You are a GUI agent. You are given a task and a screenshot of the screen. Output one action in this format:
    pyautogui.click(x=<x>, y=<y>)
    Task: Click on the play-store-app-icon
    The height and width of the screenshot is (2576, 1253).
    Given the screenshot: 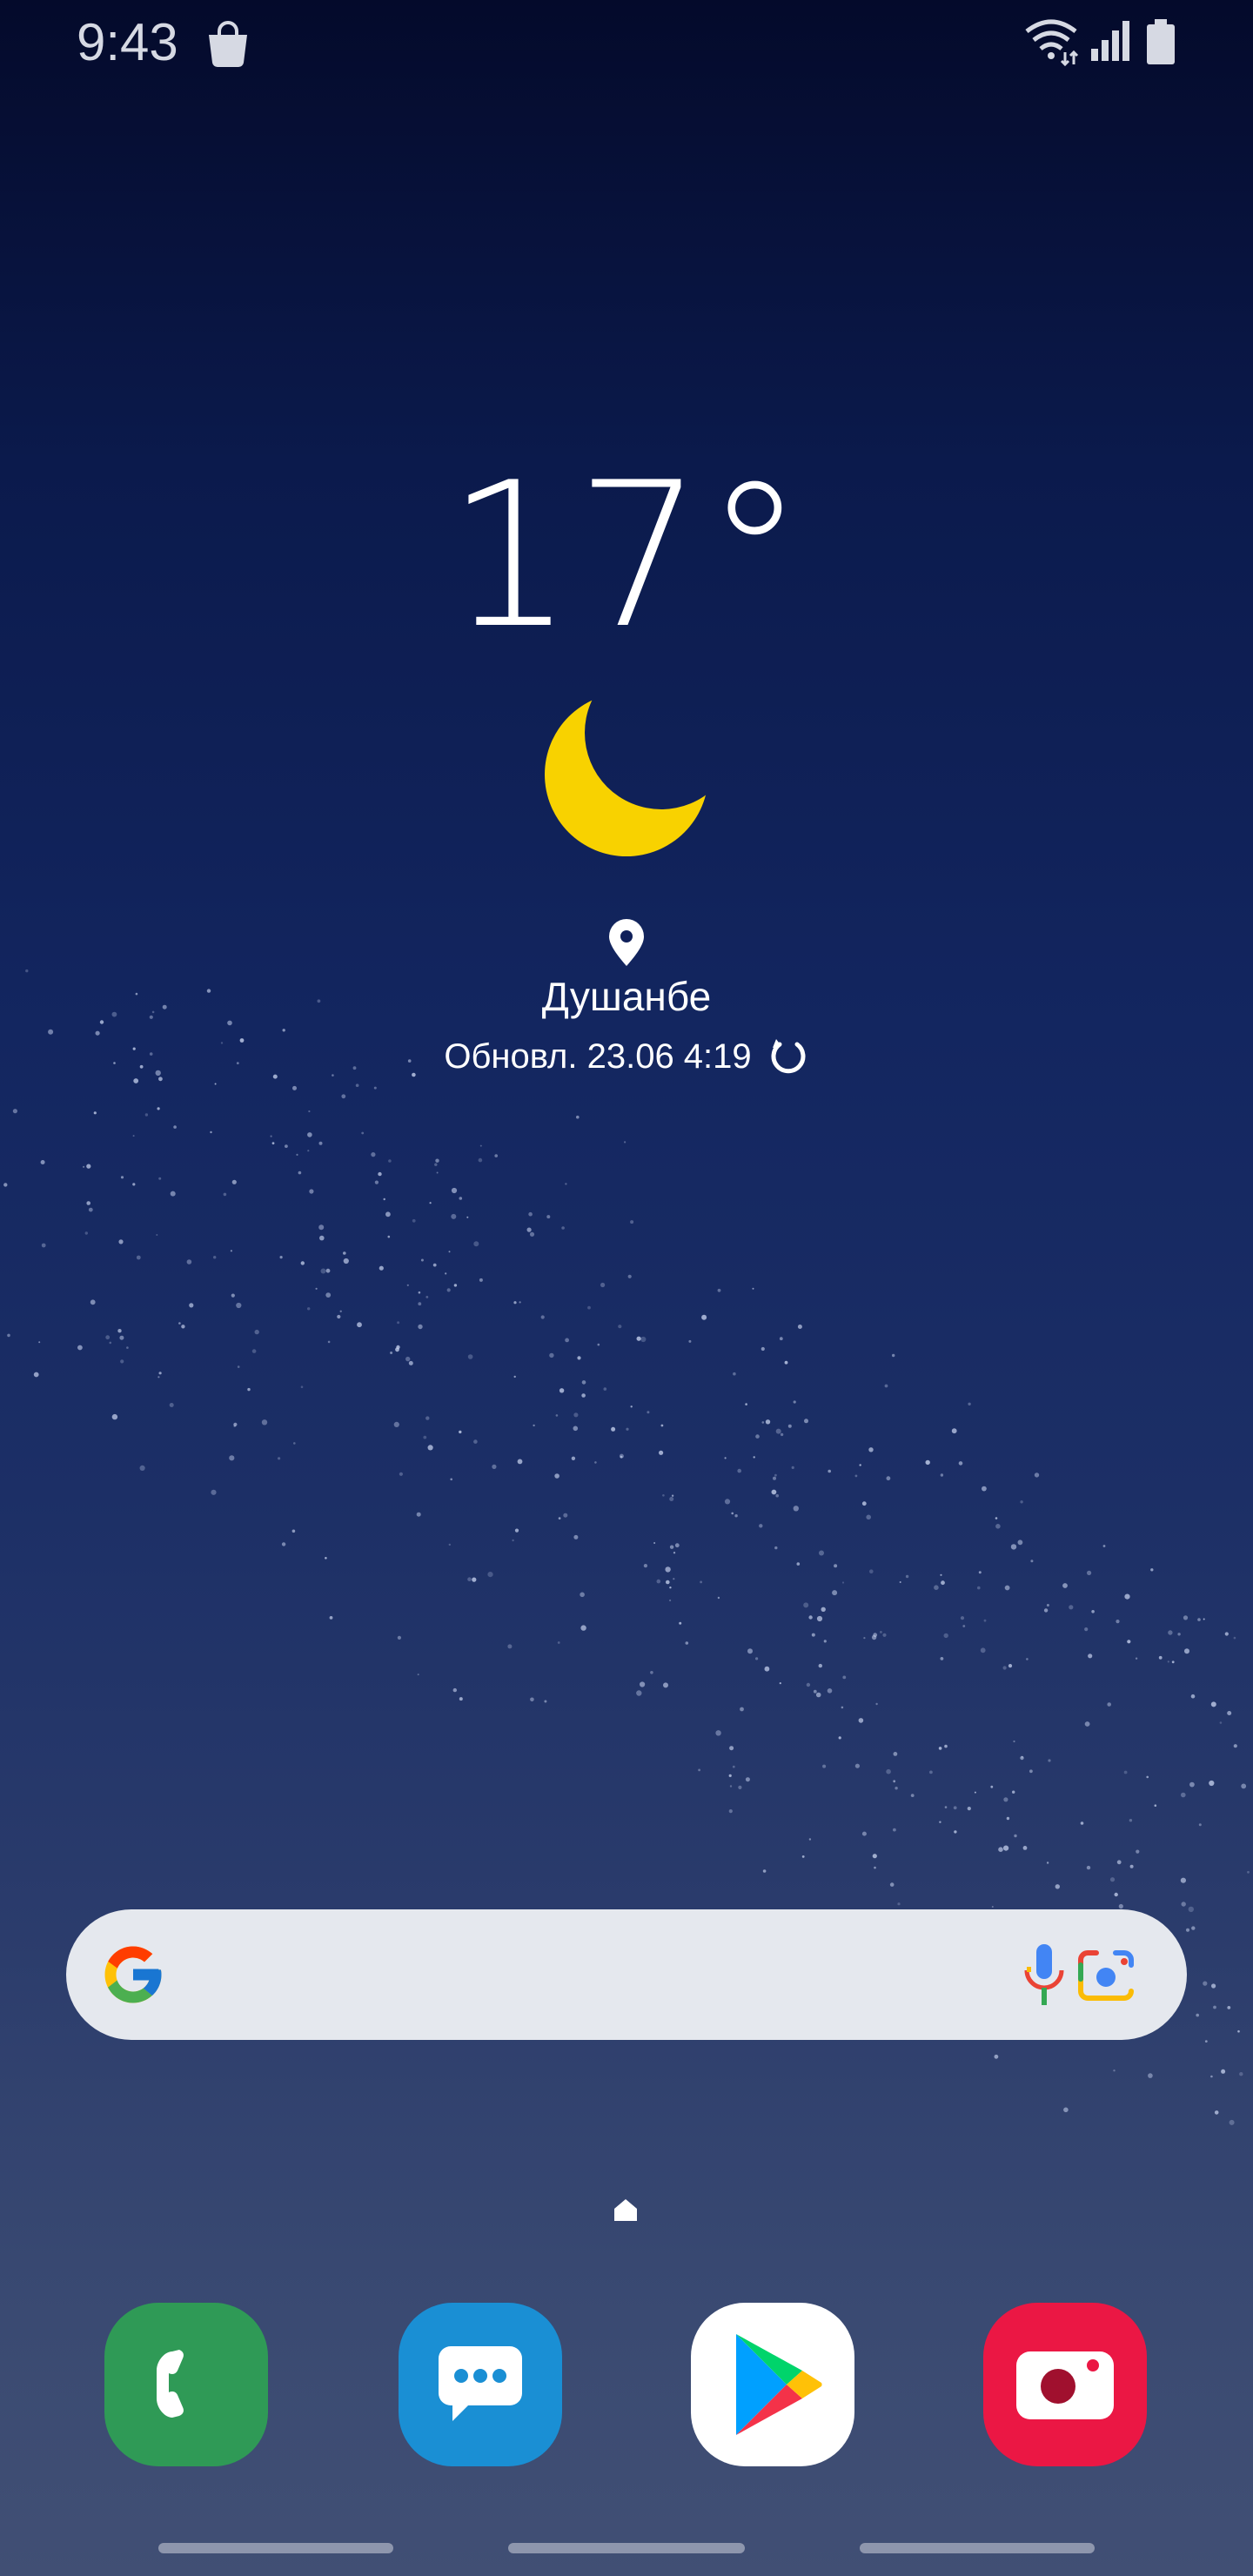 What is the action you would take?
    pyautogui.click(x=772, y=2384)
    